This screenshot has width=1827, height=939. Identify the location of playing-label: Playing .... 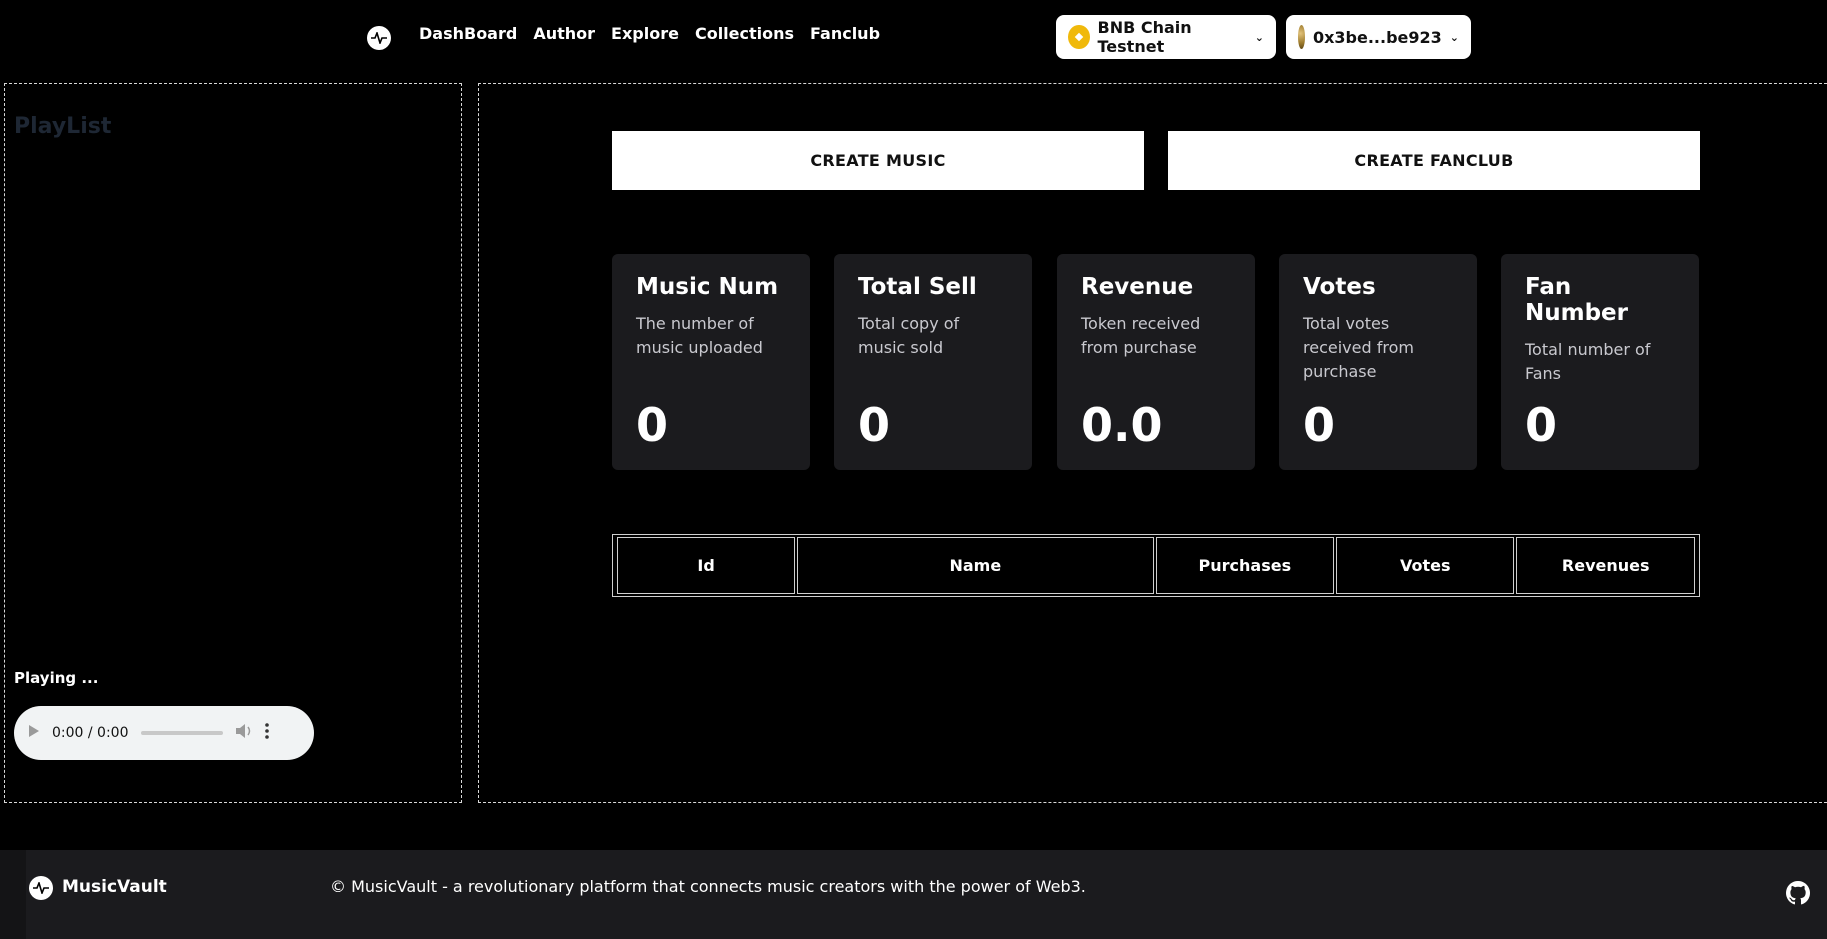
(56, 678).